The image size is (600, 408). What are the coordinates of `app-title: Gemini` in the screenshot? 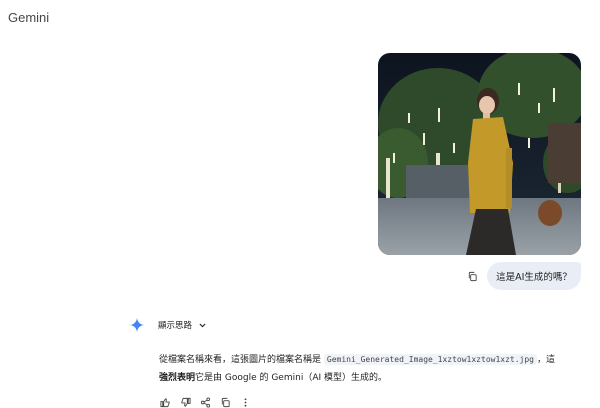 It's located at (29, 17).